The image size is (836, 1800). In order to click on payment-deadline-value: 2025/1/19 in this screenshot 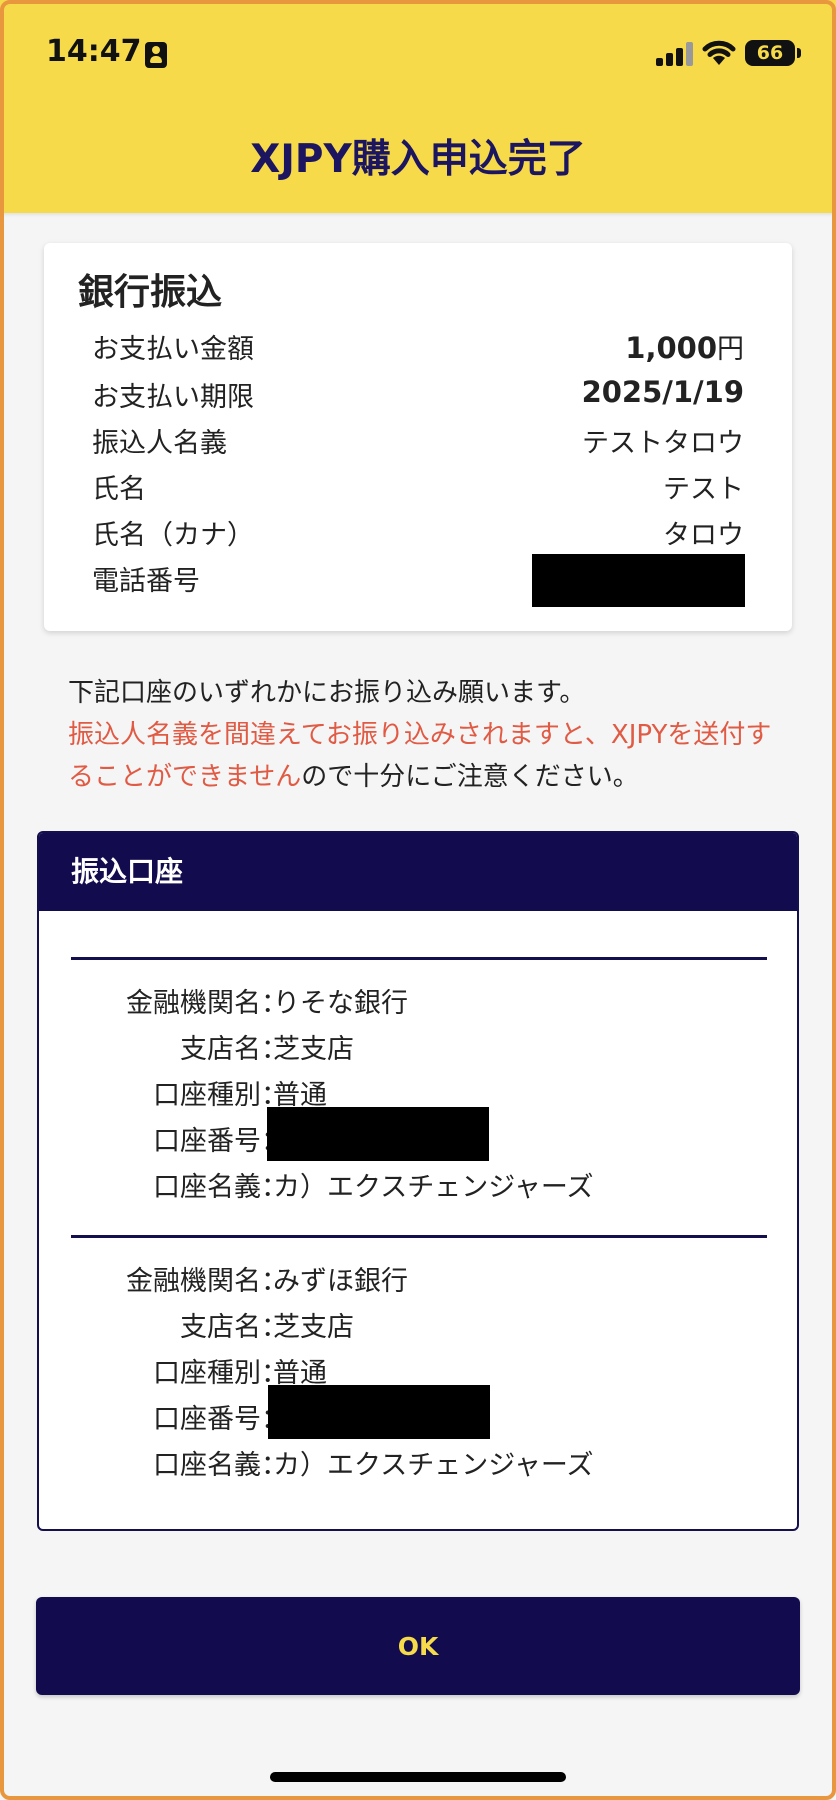, I will do `click(662, 392)`.